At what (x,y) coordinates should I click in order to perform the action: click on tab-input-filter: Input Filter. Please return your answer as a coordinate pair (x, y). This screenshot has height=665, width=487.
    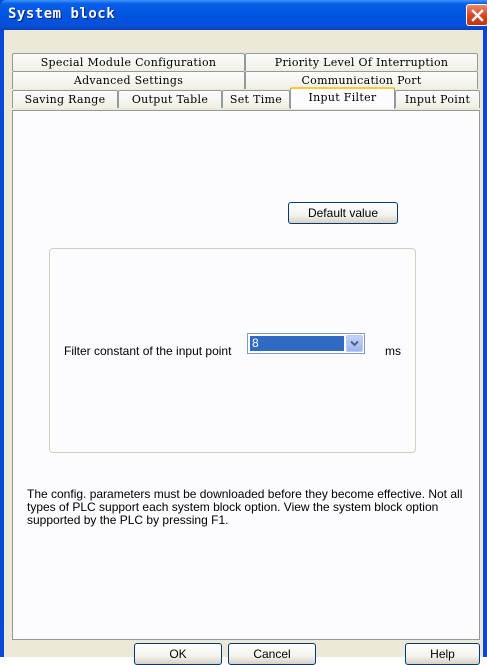
    Looking at the image, I should click on (342, 98).